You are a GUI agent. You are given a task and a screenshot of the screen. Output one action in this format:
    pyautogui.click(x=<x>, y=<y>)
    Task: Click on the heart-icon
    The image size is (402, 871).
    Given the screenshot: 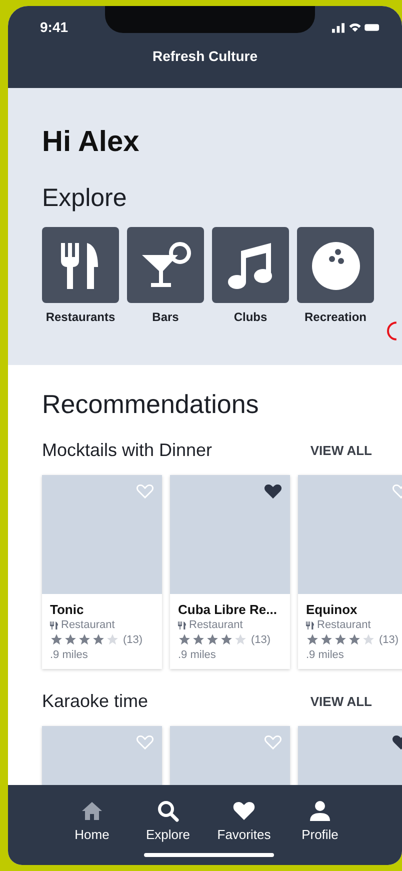 What is the action you would take?
    pyautogui.click(x=273, y=491)
    